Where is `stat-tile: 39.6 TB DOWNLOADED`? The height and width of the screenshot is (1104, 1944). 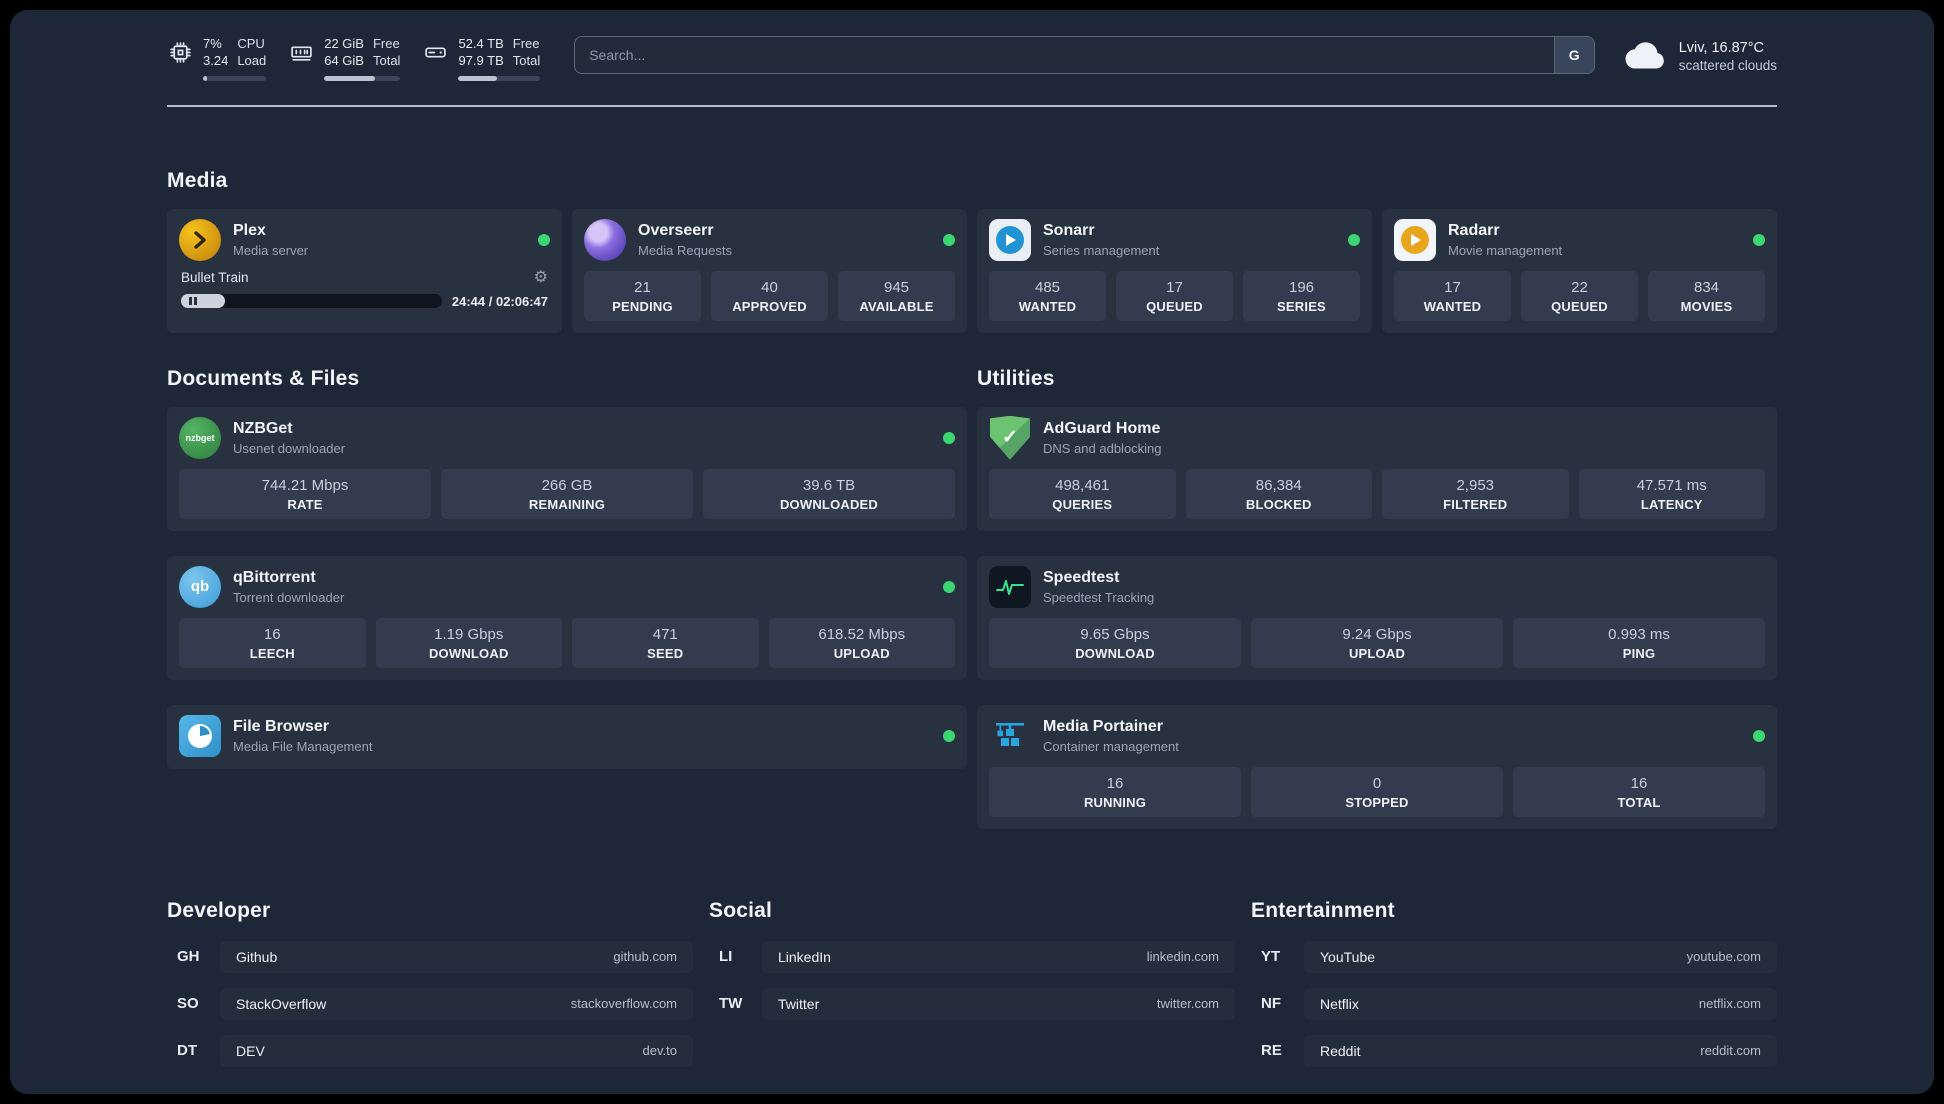
stat-tile: 39.6 TB DOWNLOADED is located at coordinates (829, 493).